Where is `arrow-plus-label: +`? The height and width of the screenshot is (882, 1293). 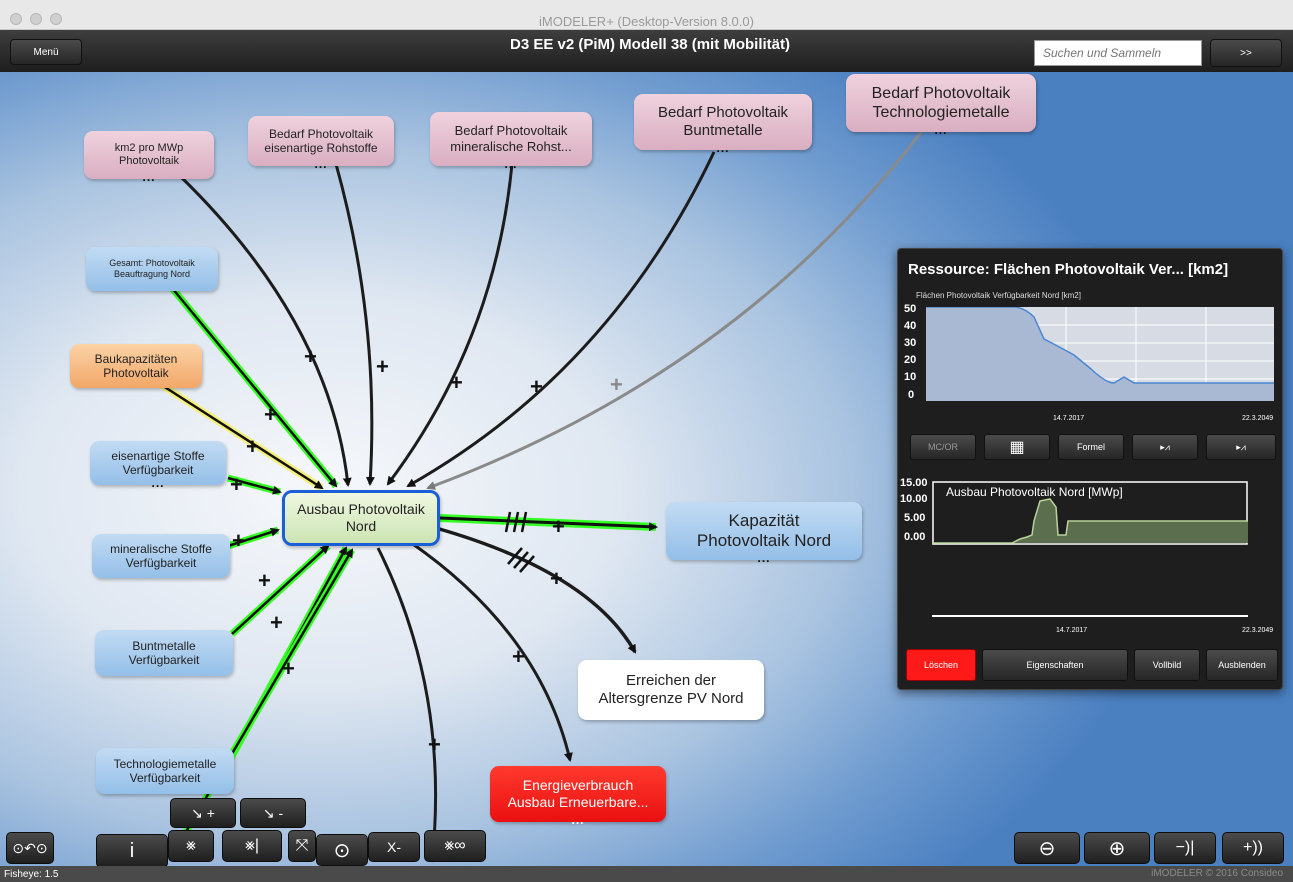
arrow-plus-label: + is located at coordinates (210, 813).